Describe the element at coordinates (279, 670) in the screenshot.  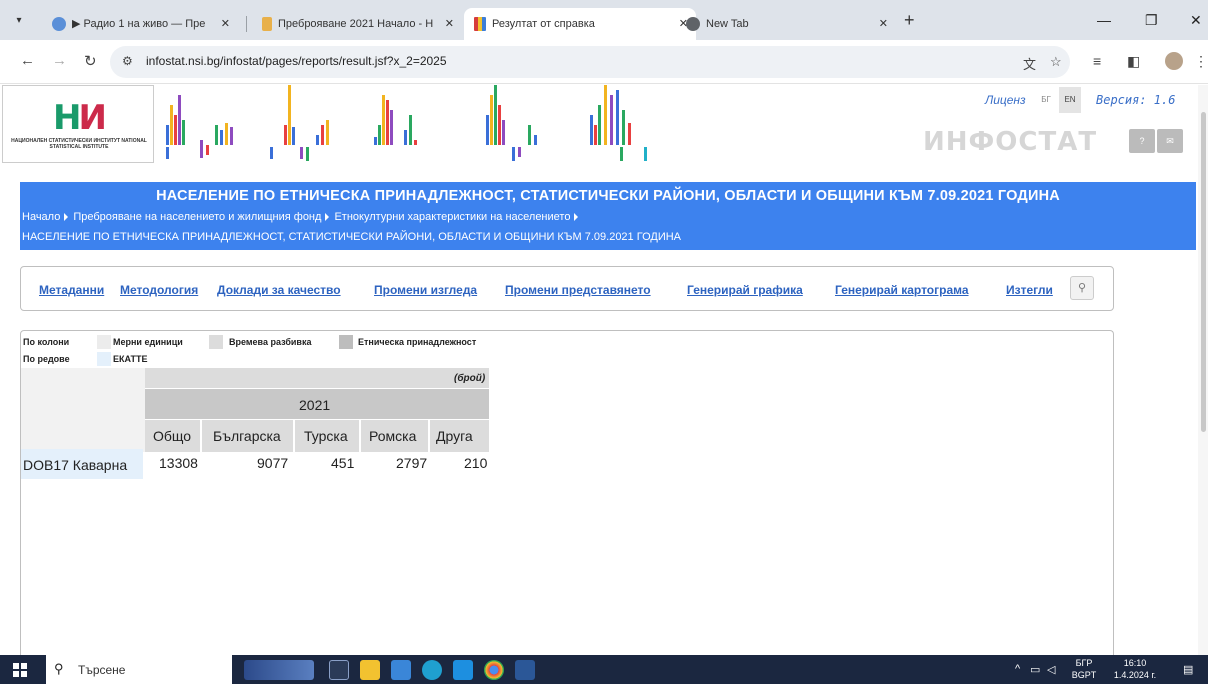
I see `search-highlight-icon` at that location.